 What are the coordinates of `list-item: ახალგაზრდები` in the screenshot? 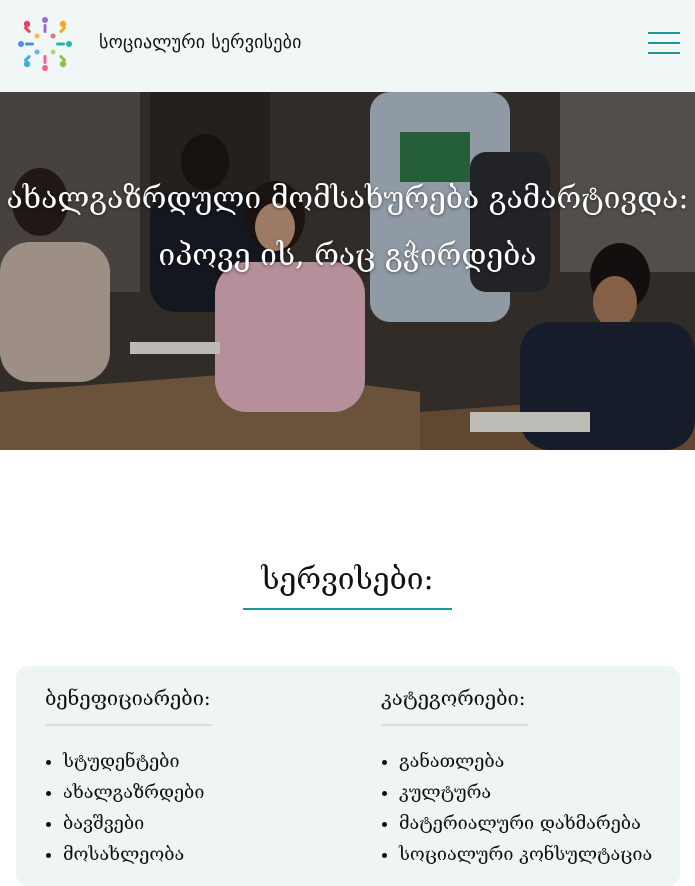 It's located at (137, 792).